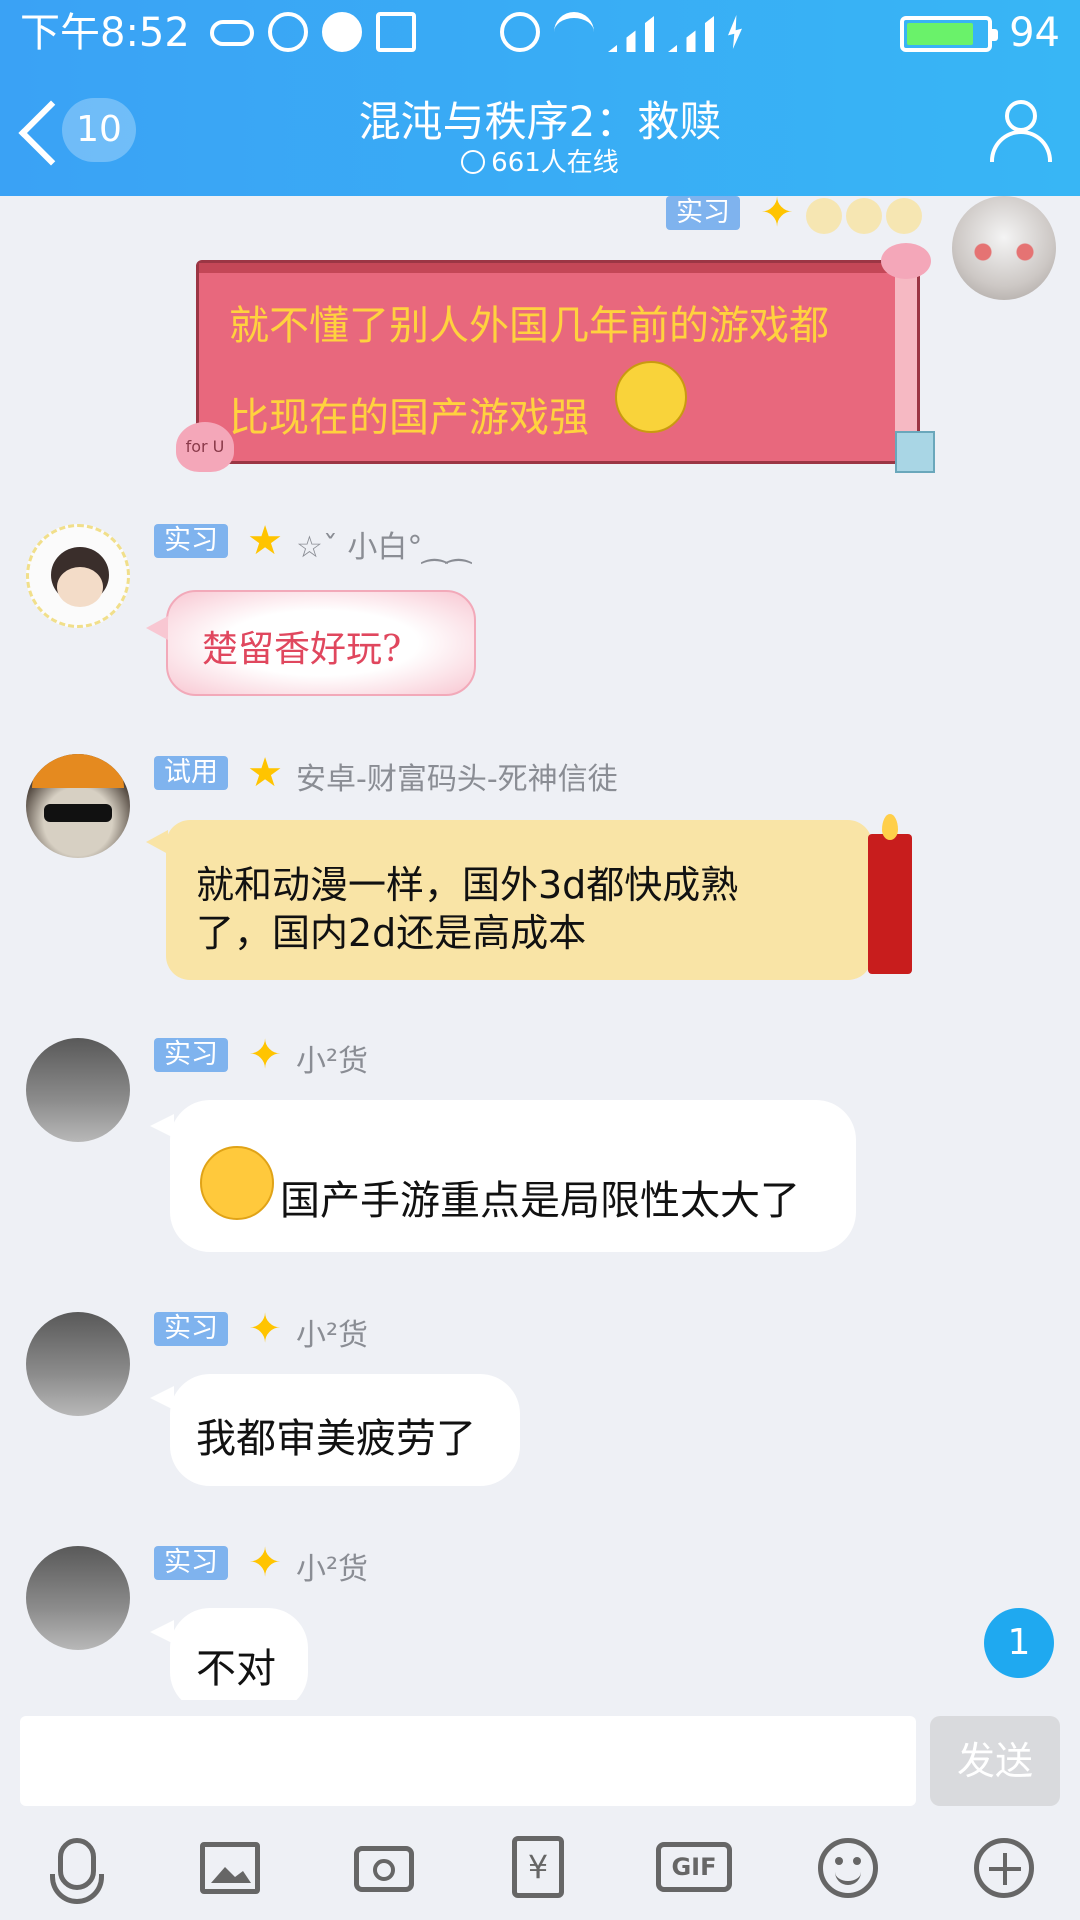 The image size is (1080, 1920). What do you see at coordinates (78, 813) in the screenshot?
I see `sunglasses-icon` at bounding box center [78, 813].